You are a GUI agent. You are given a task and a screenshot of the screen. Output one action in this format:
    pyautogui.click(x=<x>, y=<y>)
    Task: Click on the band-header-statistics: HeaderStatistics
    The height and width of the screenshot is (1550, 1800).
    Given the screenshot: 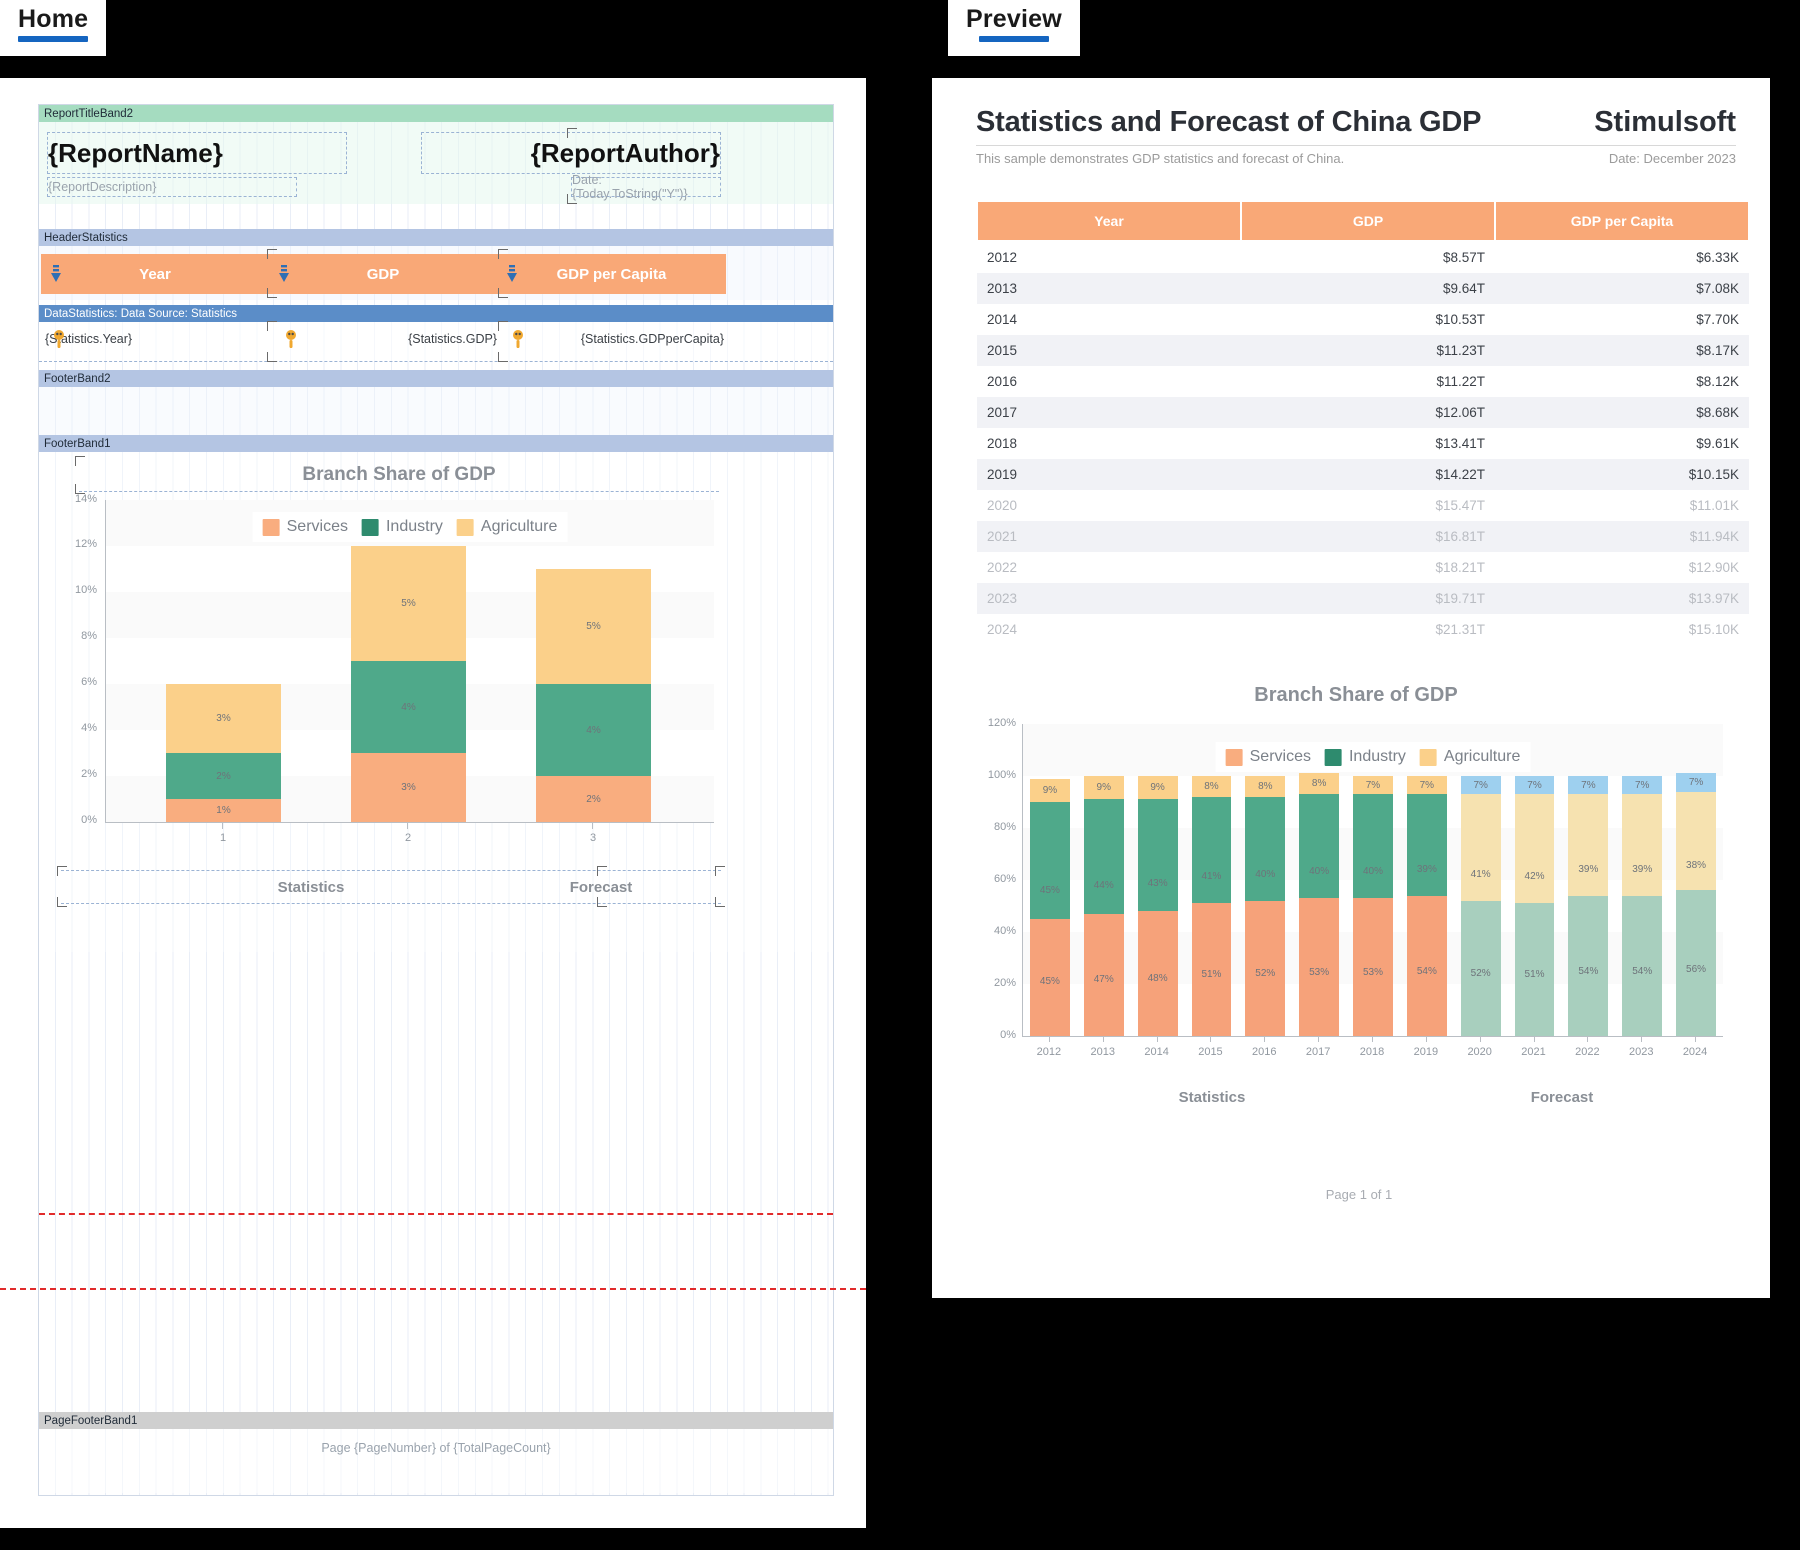 What is the action you would take?
    pyautogui.click(x=436, y=237)
    